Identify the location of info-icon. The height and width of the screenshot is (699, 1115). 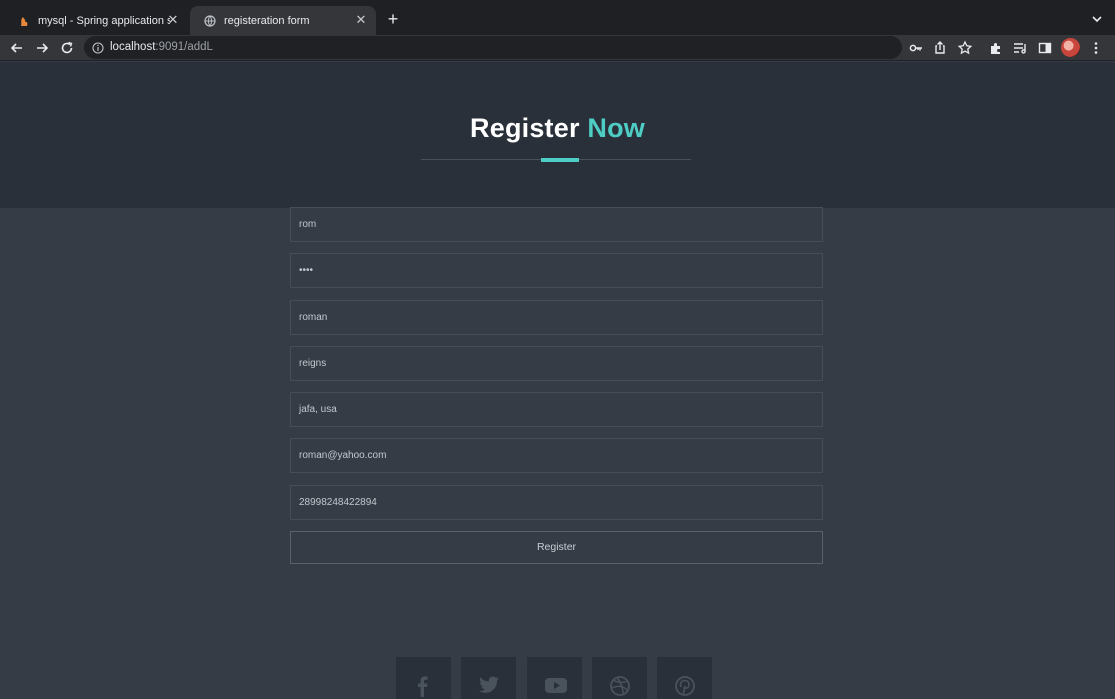
(98, 47).